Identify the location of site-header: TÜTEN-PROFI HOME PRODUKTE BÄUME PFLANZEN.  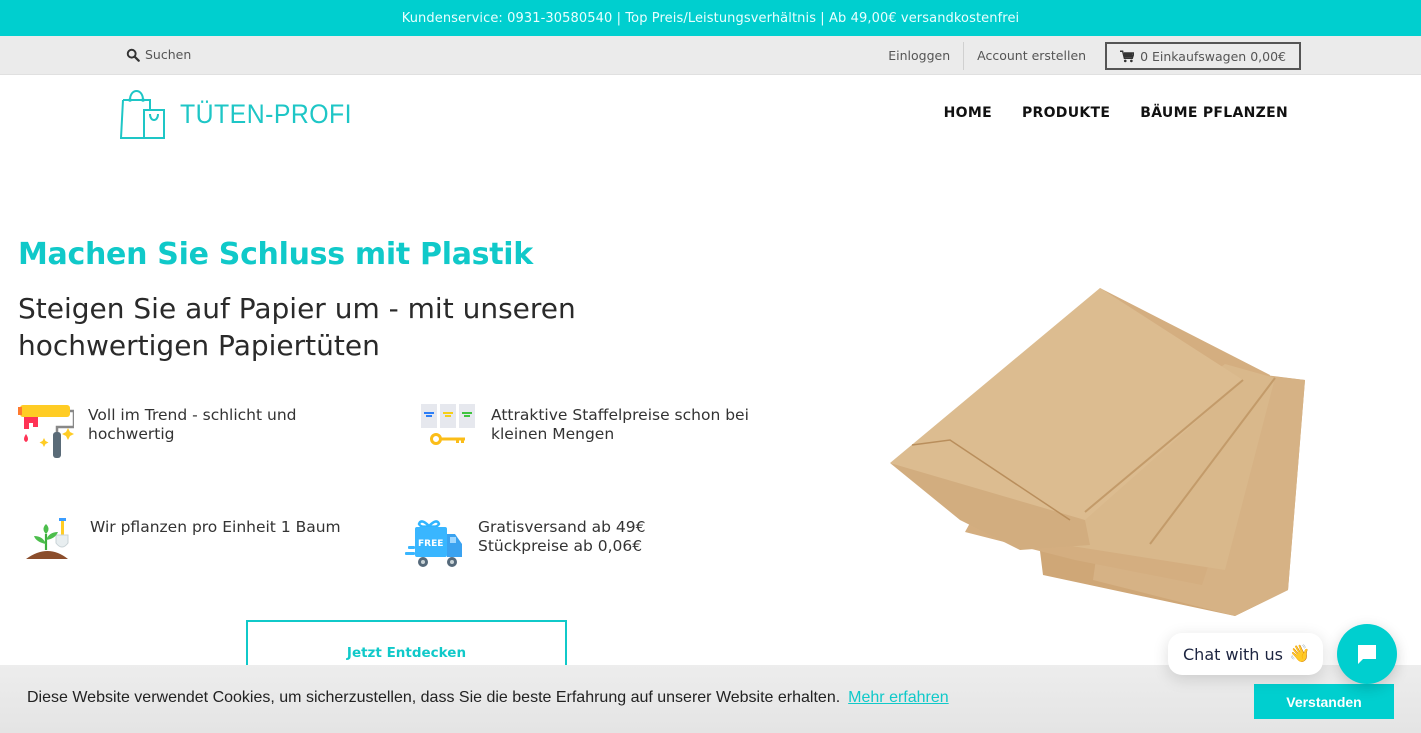
(710, 115).